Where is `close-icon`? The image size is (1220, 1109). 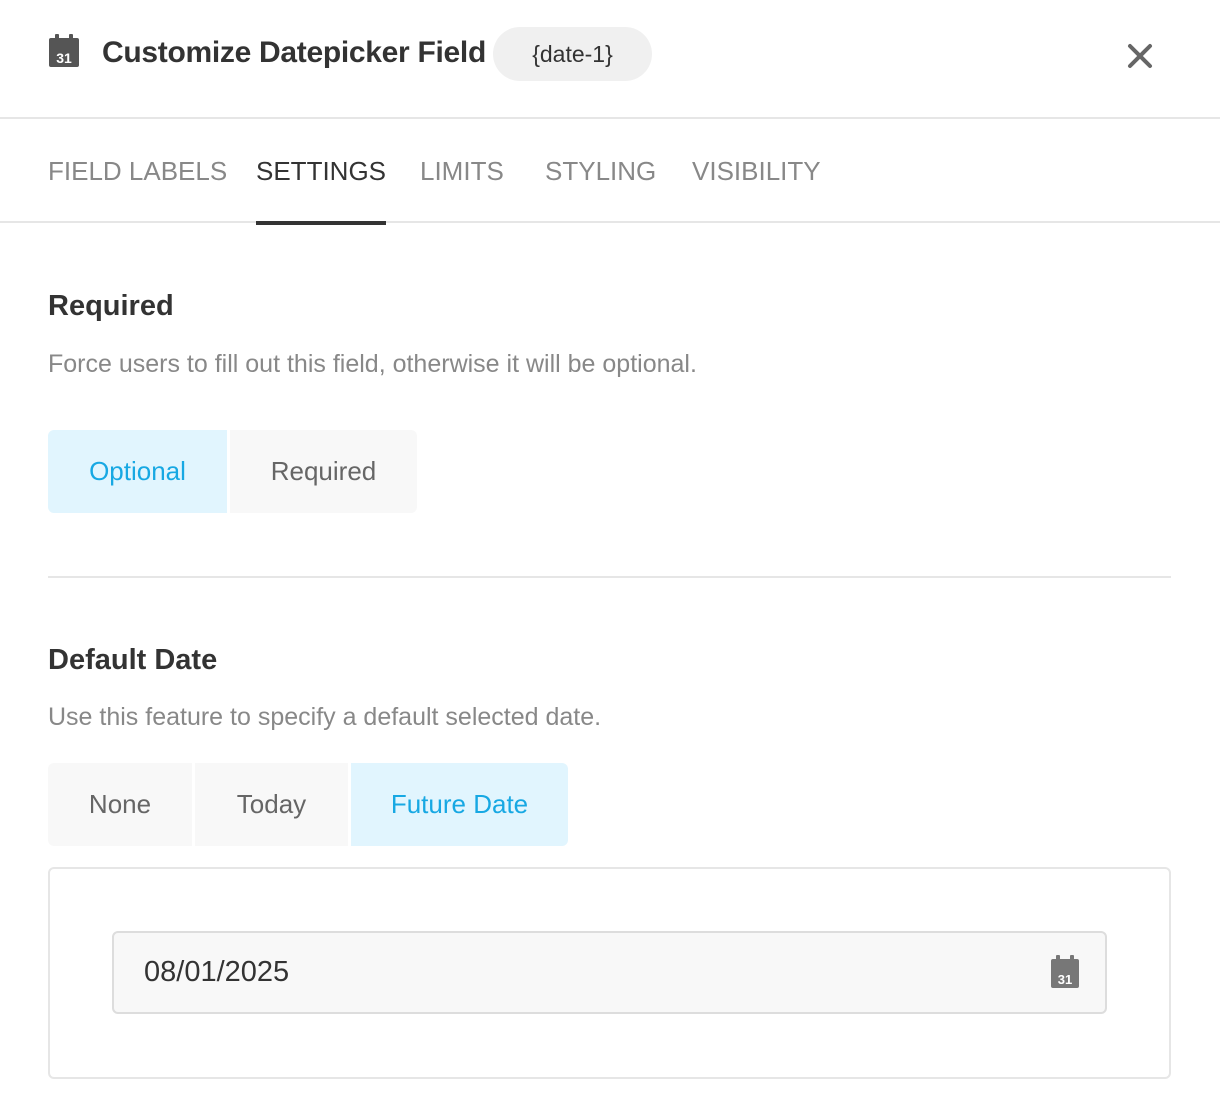 close-icon is located at coordinates (1140, 56).